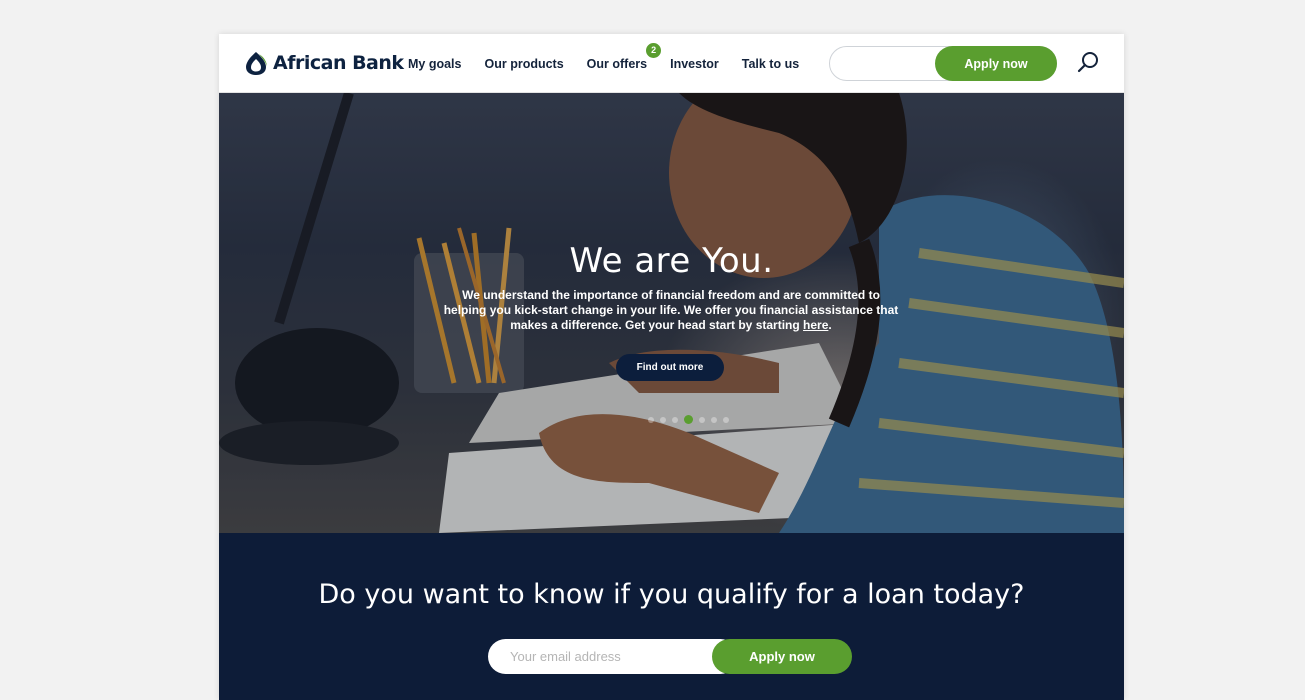  I want to click on nav-item-label: Our offers, so click(617, 63).